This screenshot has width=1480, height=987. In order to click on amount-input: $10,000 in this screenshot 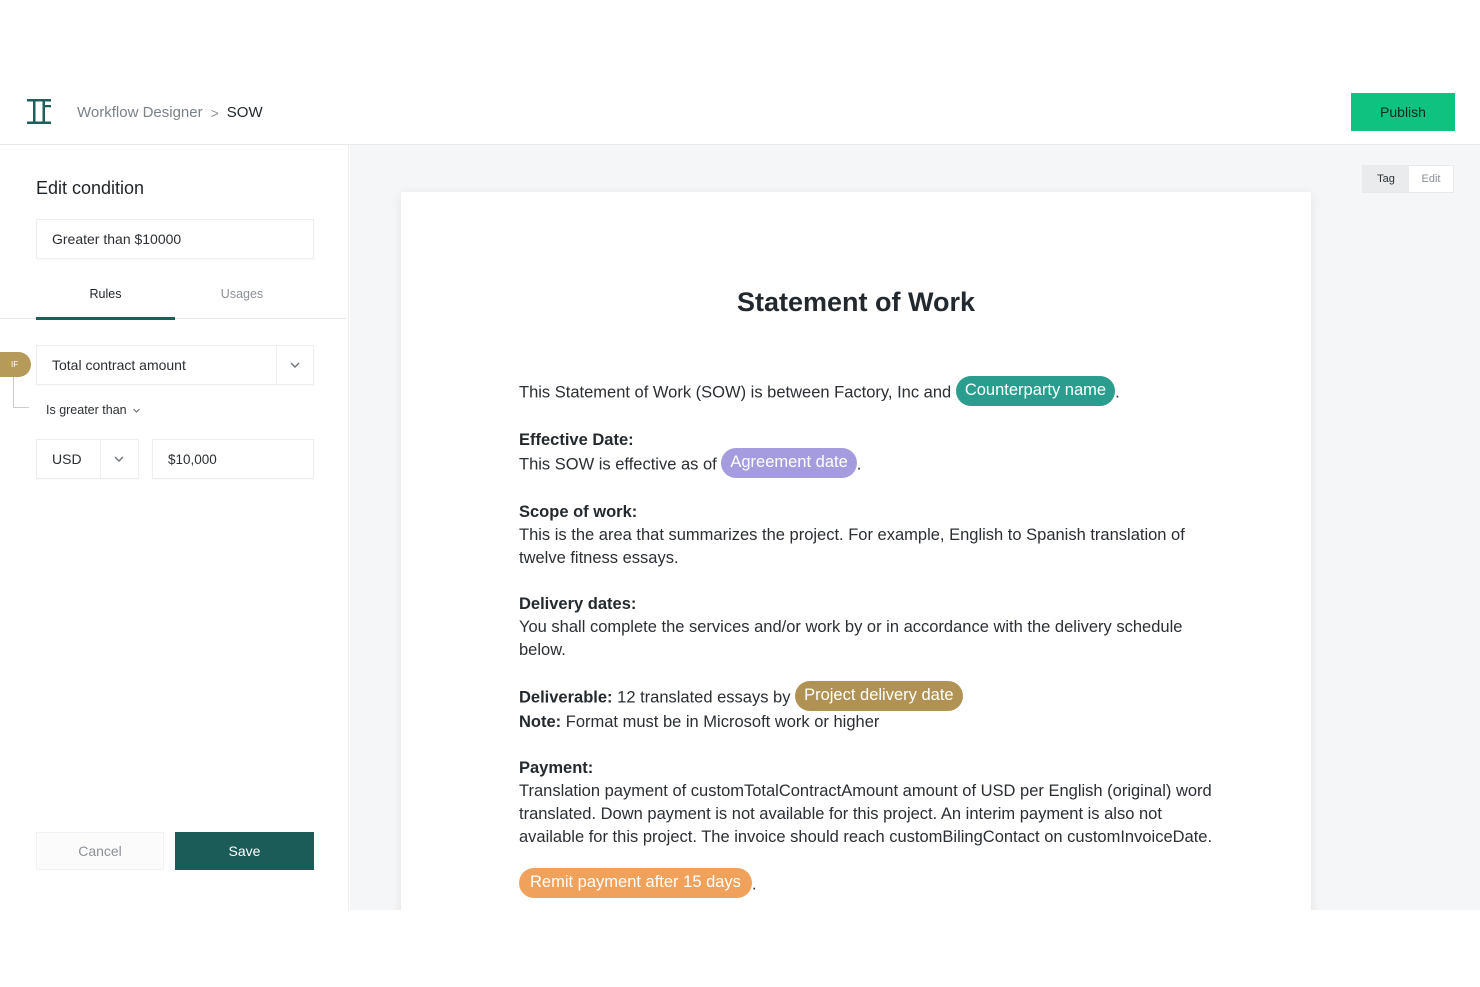, I will do `click(233, 459)`.